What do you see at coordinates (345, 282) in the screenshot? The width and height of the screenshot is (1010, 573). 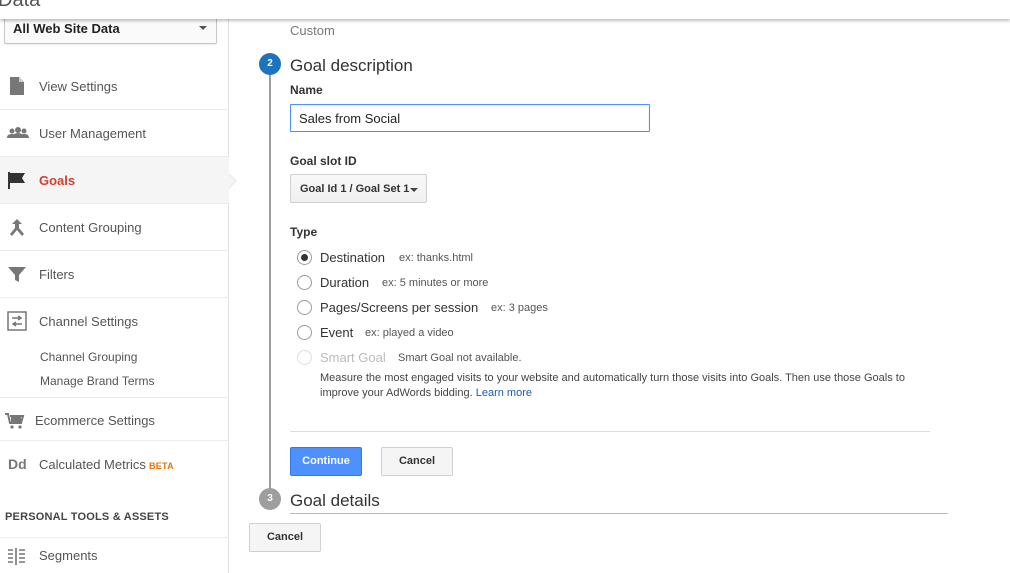 I see `option-label: Duration` at bounding box center [345, 282].